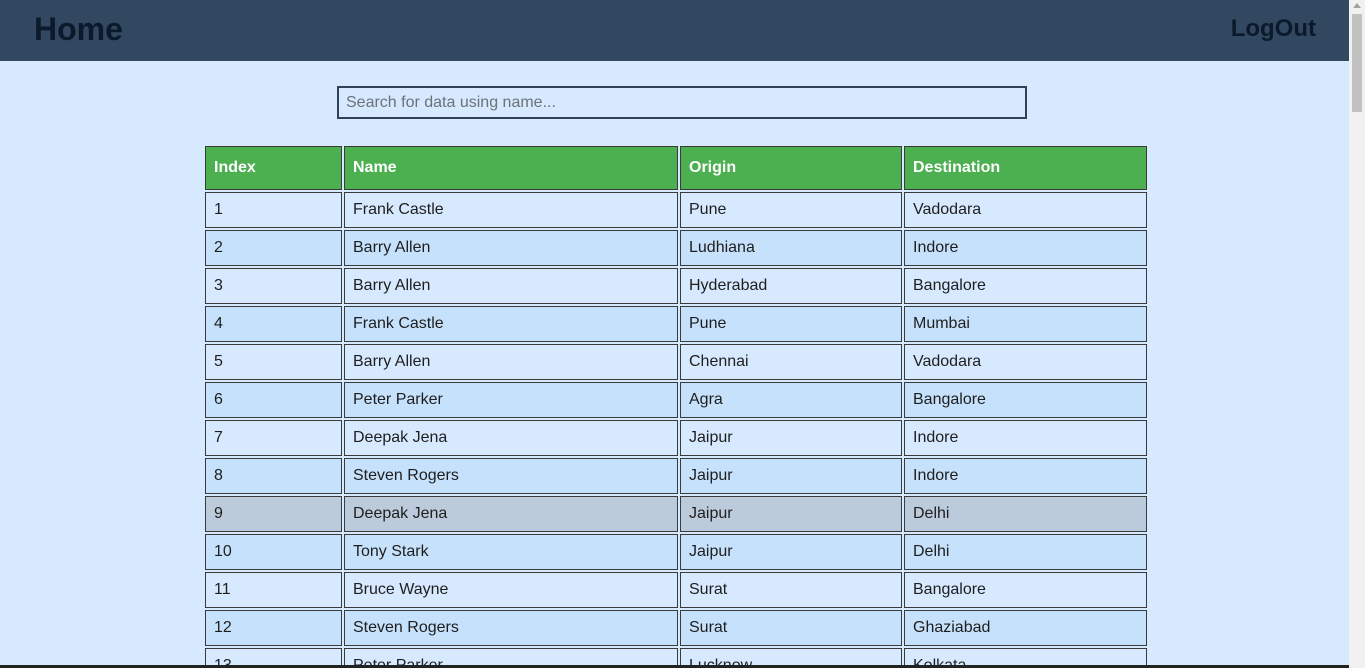 The image size is (1365, 668). I want to click on column-header-index: Index, so click(273, 168).